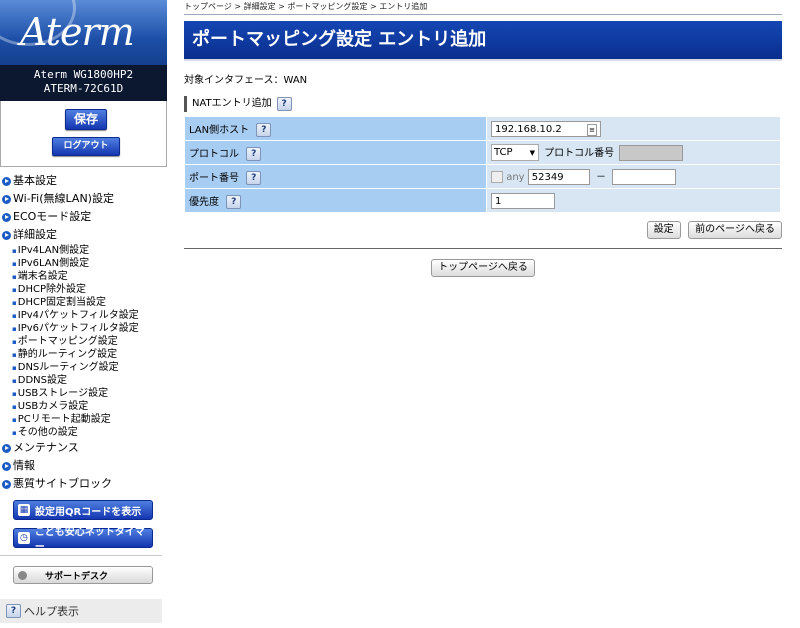 The width and height of the screenshot is (800, 628). I want to click on submenu-item: ▪IPv4LAN側設定, so click(83, 250).